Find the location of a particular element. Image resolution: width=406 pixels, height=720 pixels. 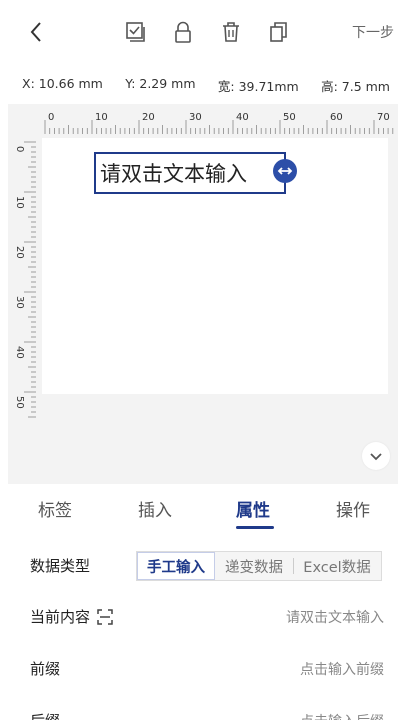

x-coordinate: X: 10.66 mm is located at coordinates (62, 83).